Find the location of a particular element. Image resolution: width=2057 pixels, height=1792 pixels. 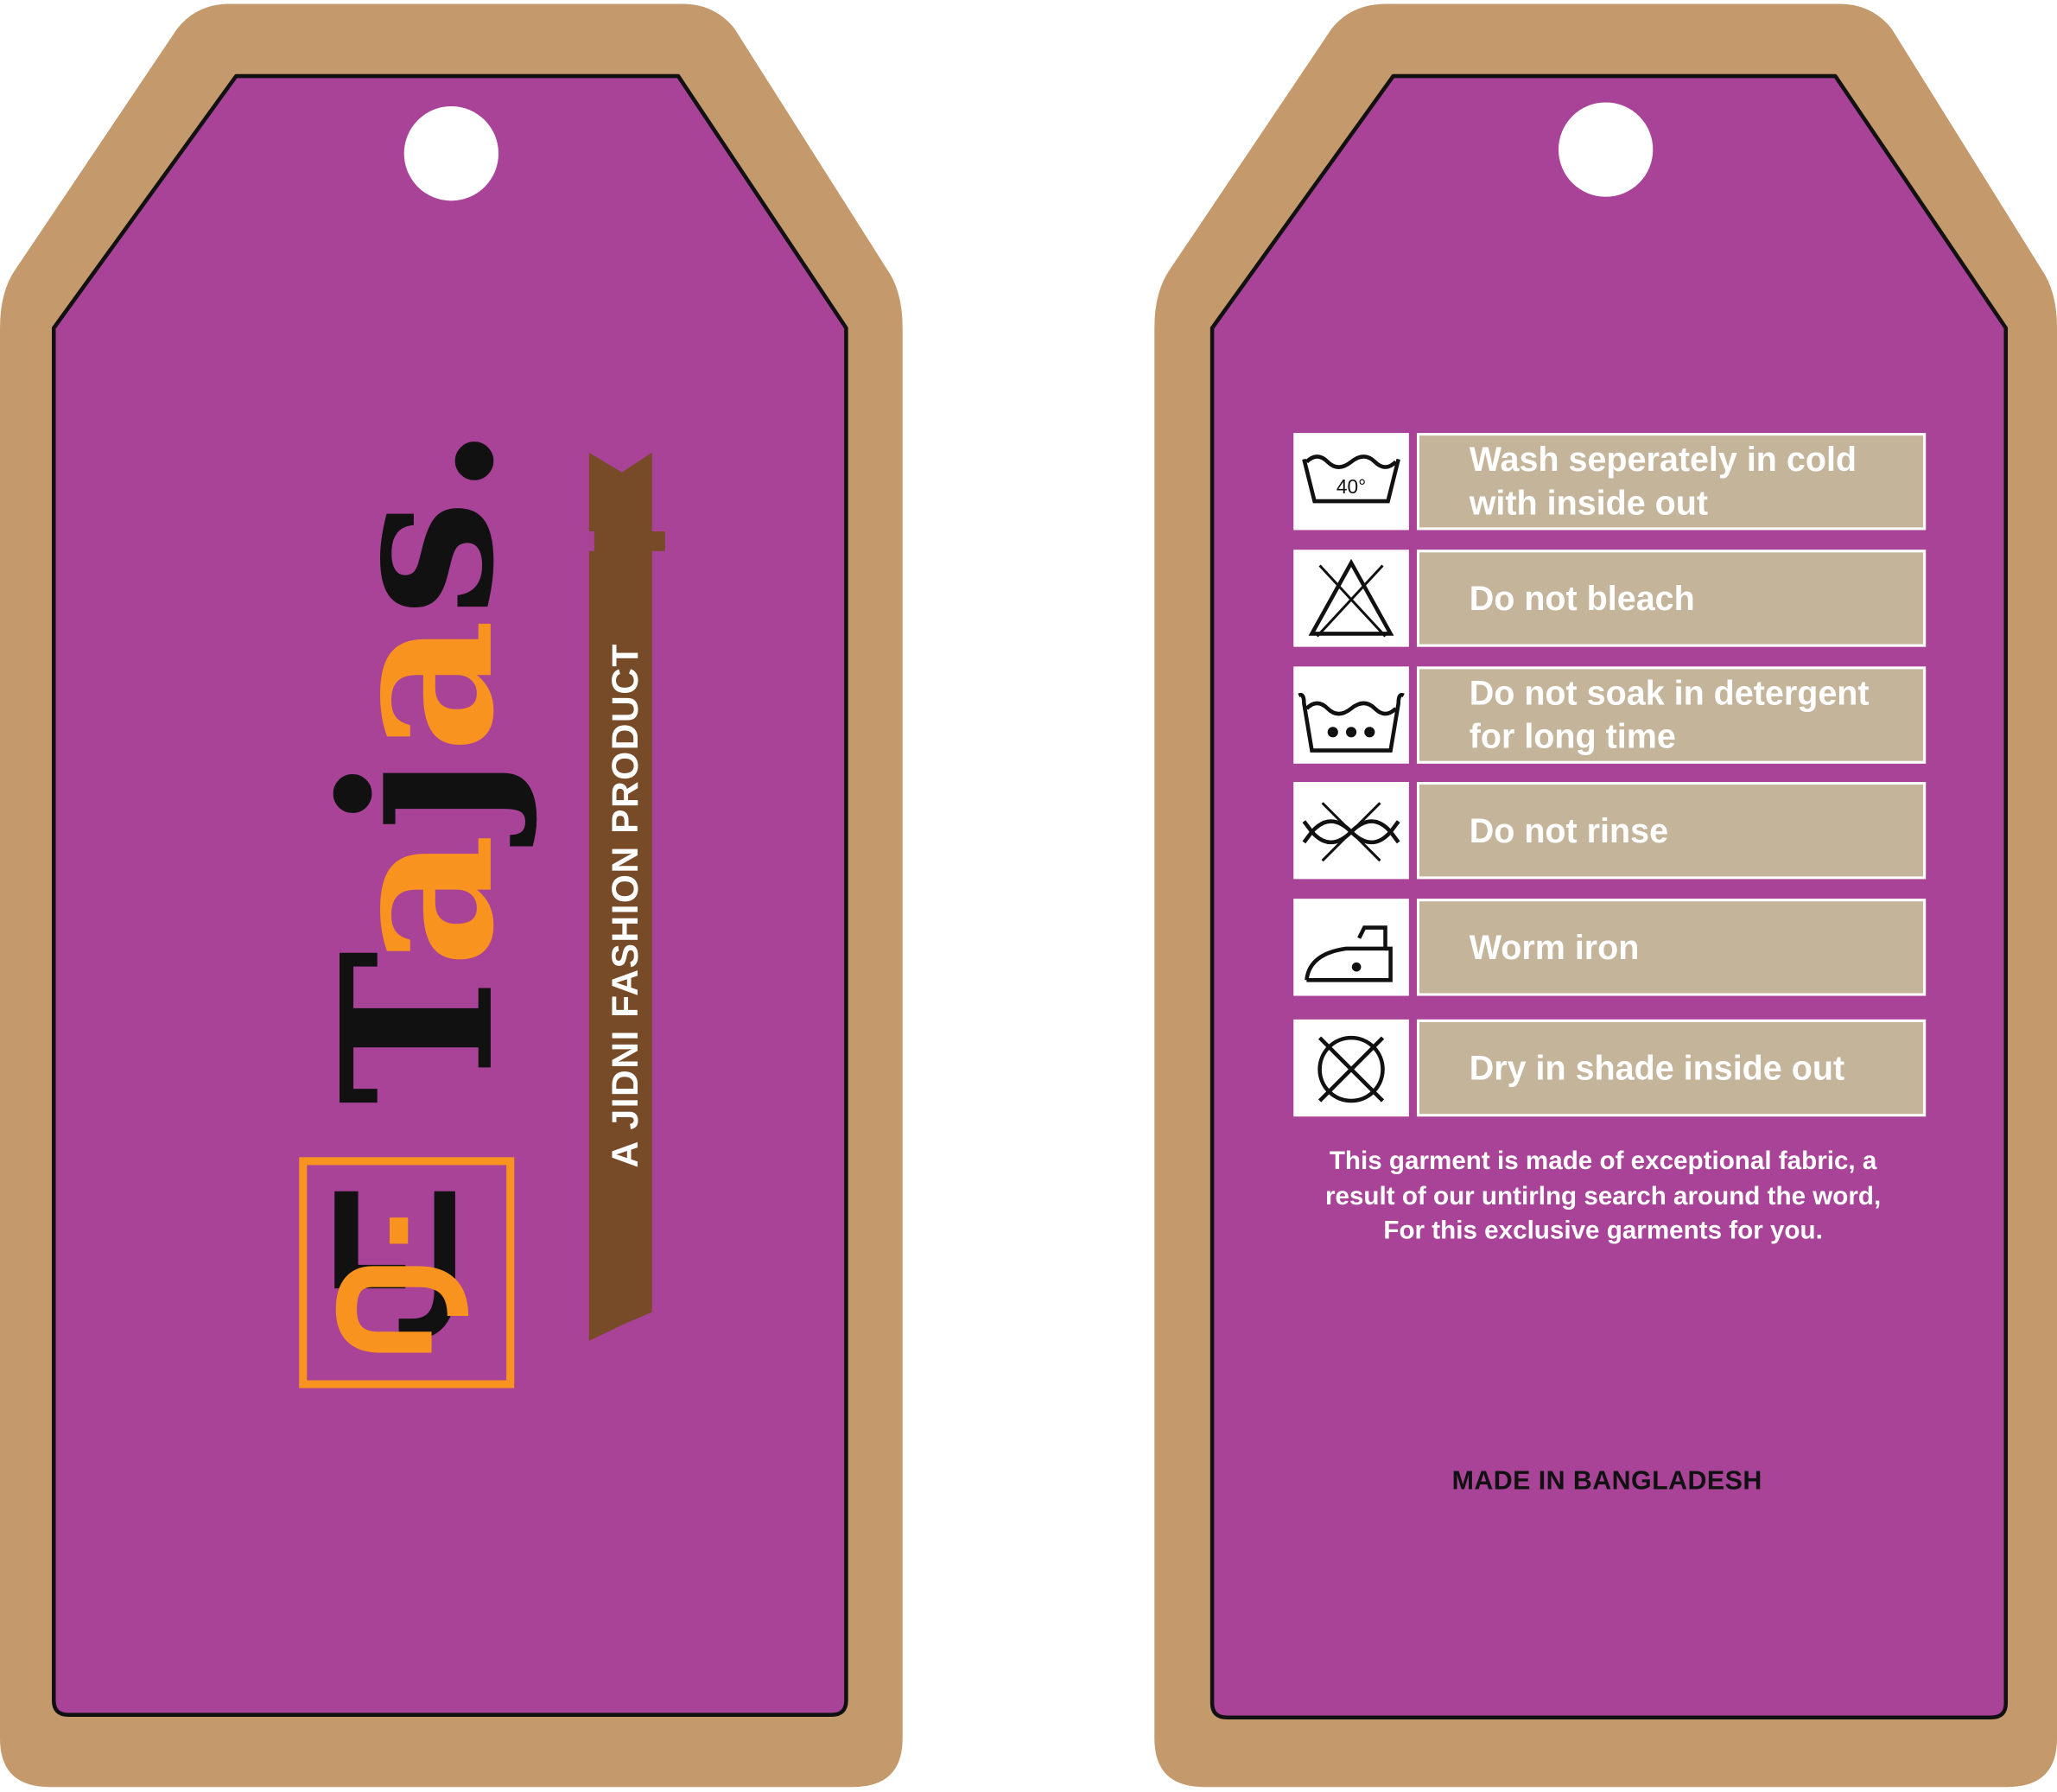

wash-40-icon: 40° is located at coordinates (1351, 482).